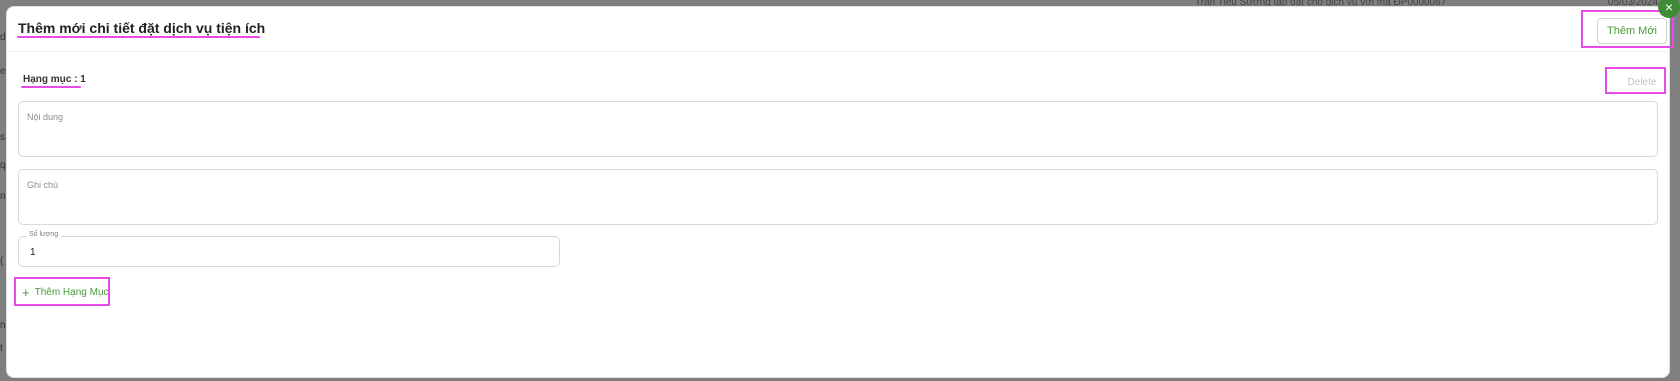 Image resolution: width=1680 pixels, height=381 pixels. Describe the element at coordinates (2, 137) in the screenshot. I see `background-edge-letter: s` at that location.